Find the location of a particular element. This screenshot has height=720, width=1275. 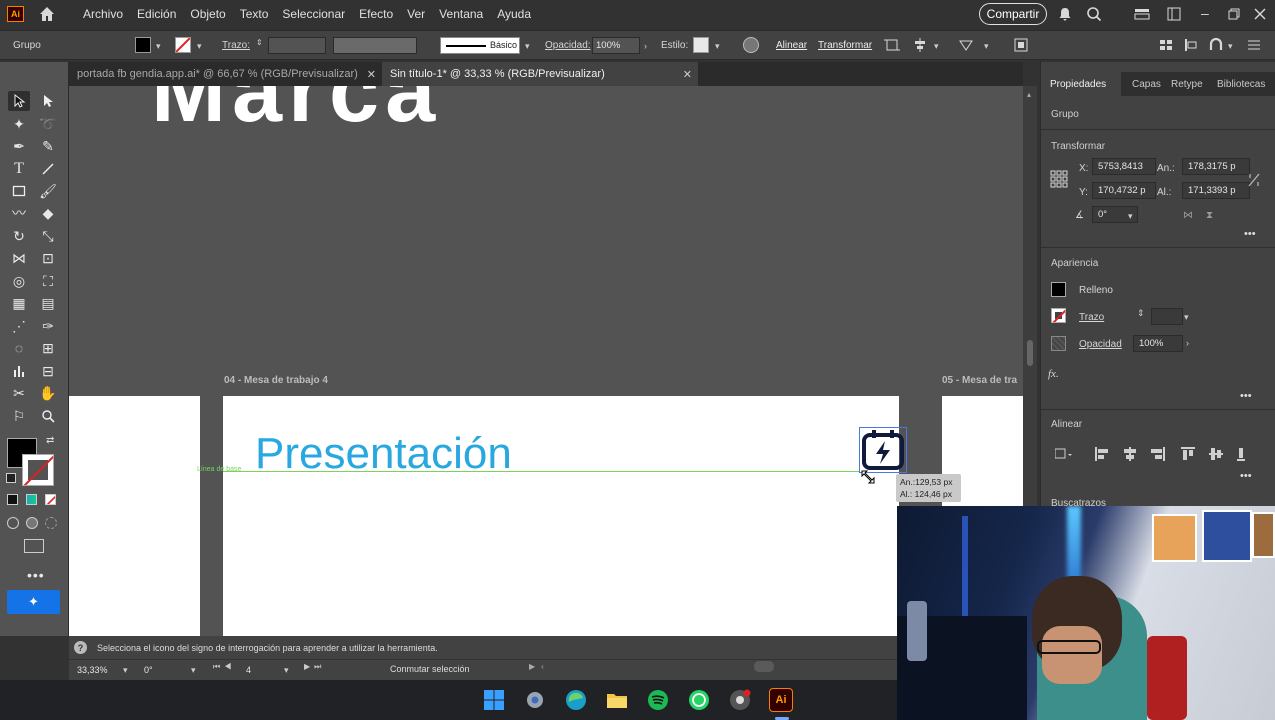

settings-icon is located at coordinates (535, 700).